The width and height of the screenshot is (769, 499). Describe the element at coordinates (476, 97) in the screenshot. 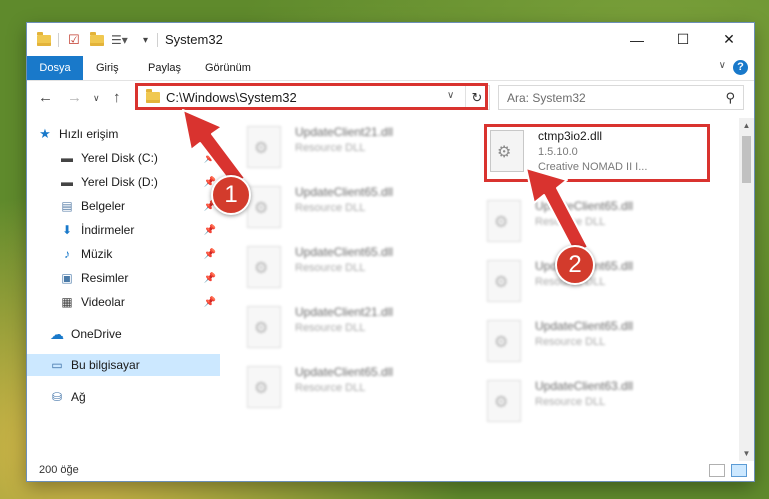

I see `refresh-icon: ↻` at that location.